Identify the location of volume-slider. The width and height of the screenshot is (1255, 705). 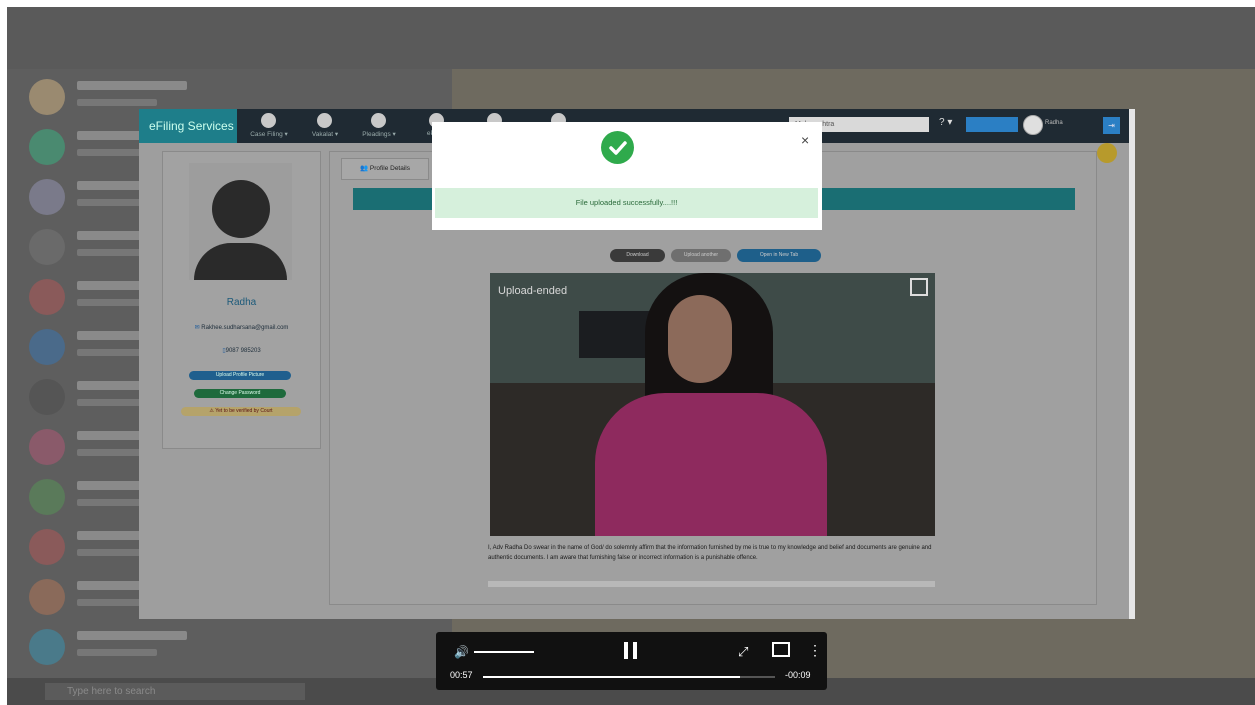
(504, 652).